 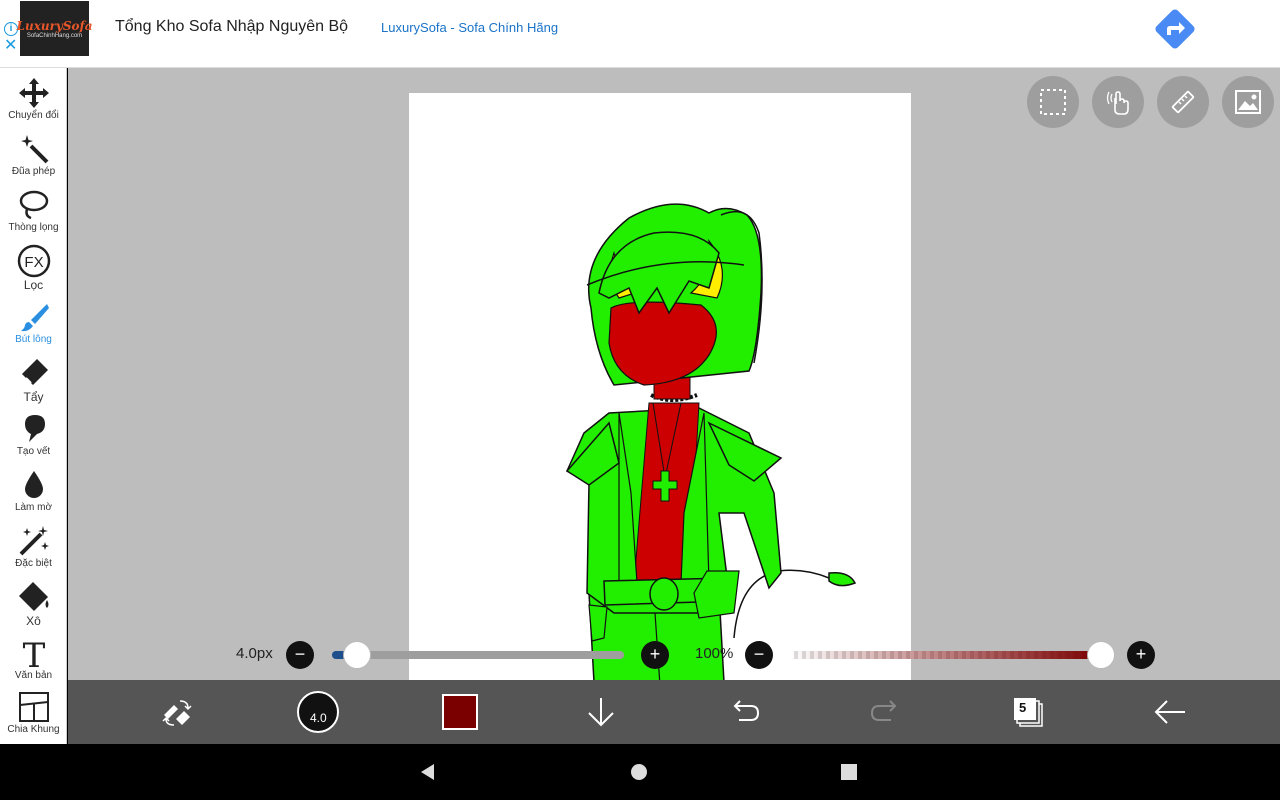 I want to click on tool-move: Chuyển đổi, so click(x=33, y=104).